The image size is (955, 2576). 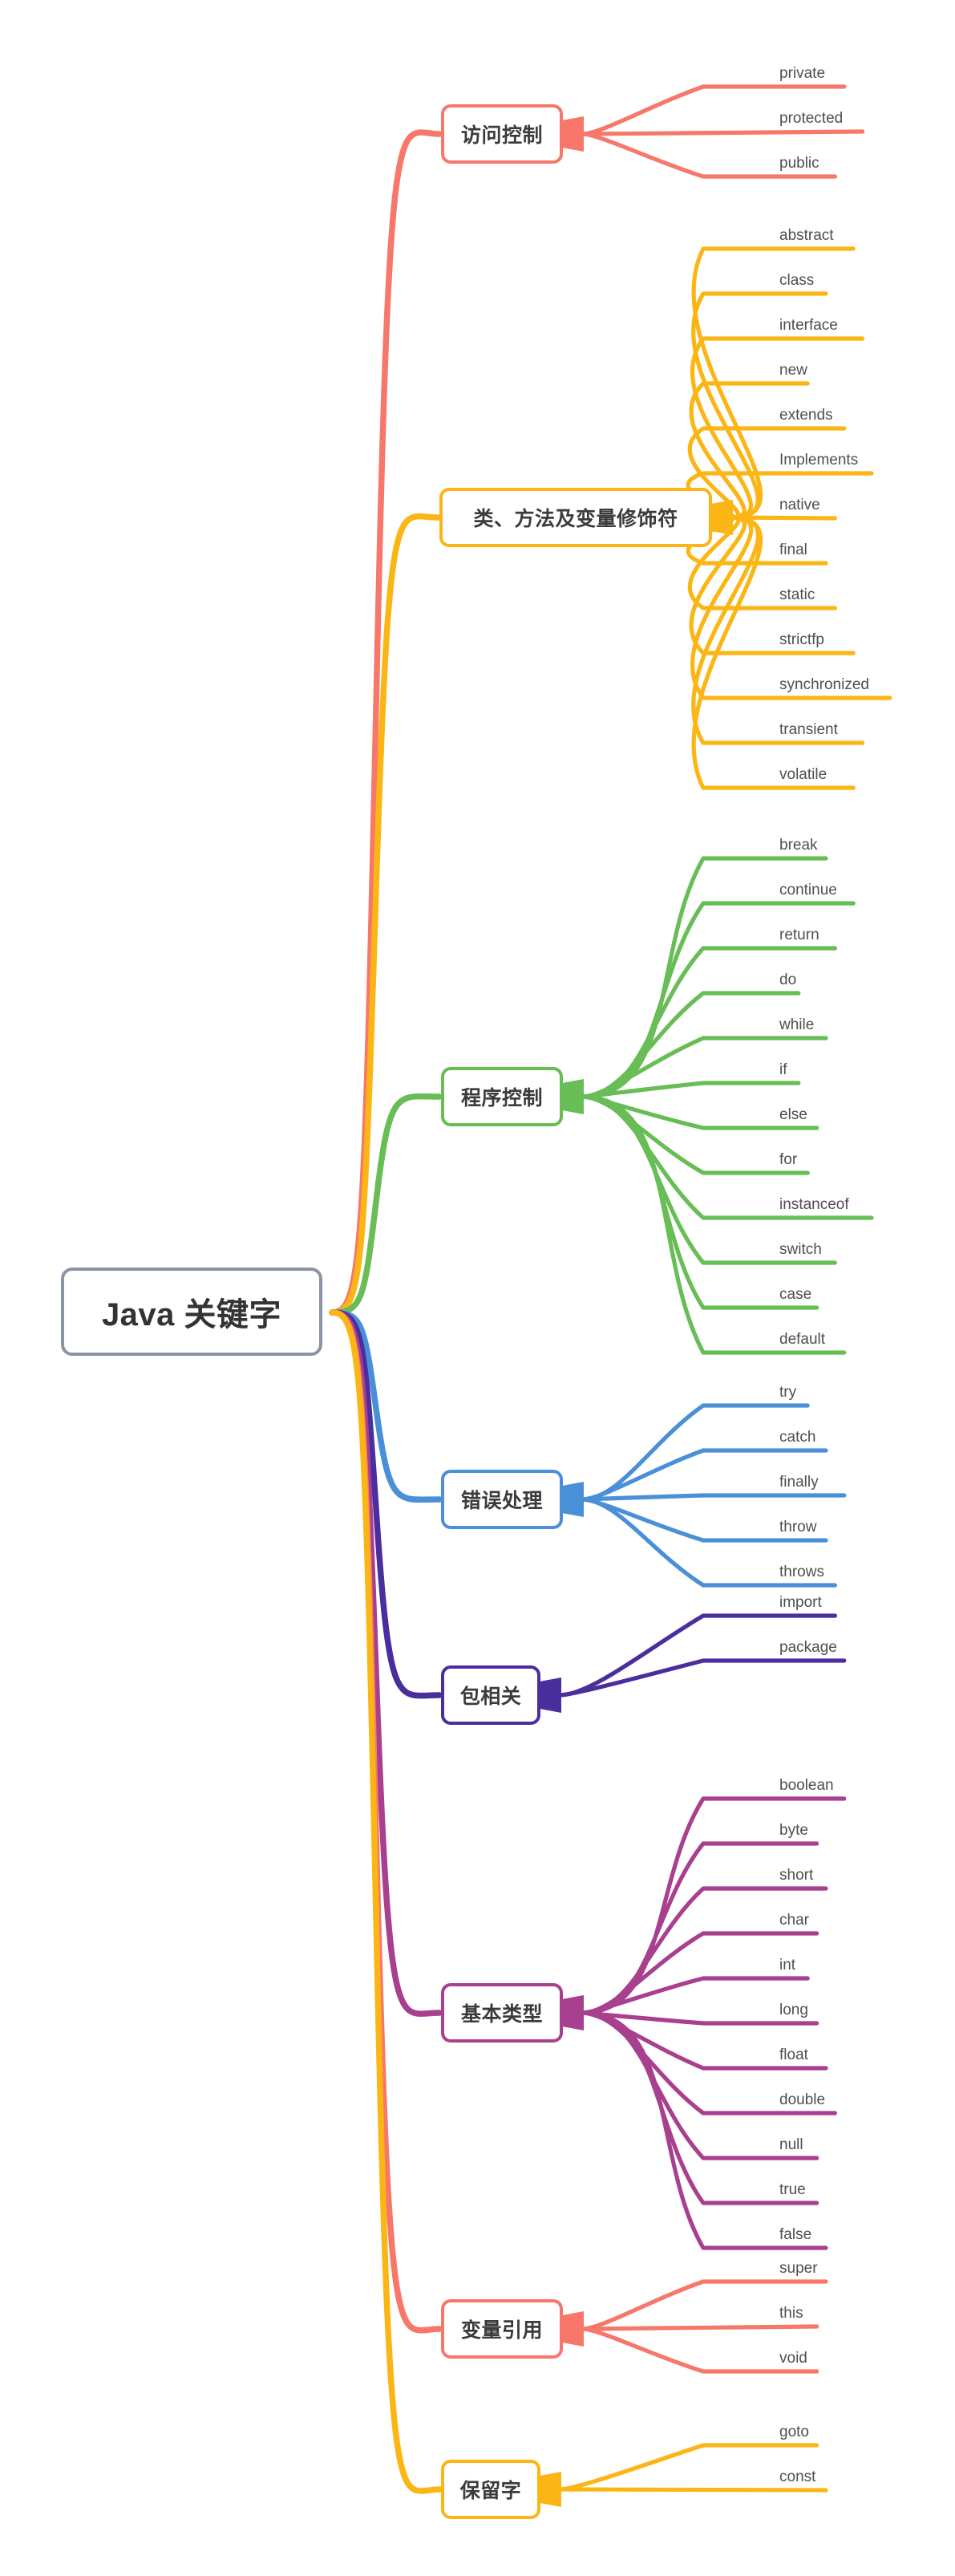 What do you see at coordinates (797, 1527) in the screenshot?
I see `leaf-node: throw` at bounding box center [797, 1527].